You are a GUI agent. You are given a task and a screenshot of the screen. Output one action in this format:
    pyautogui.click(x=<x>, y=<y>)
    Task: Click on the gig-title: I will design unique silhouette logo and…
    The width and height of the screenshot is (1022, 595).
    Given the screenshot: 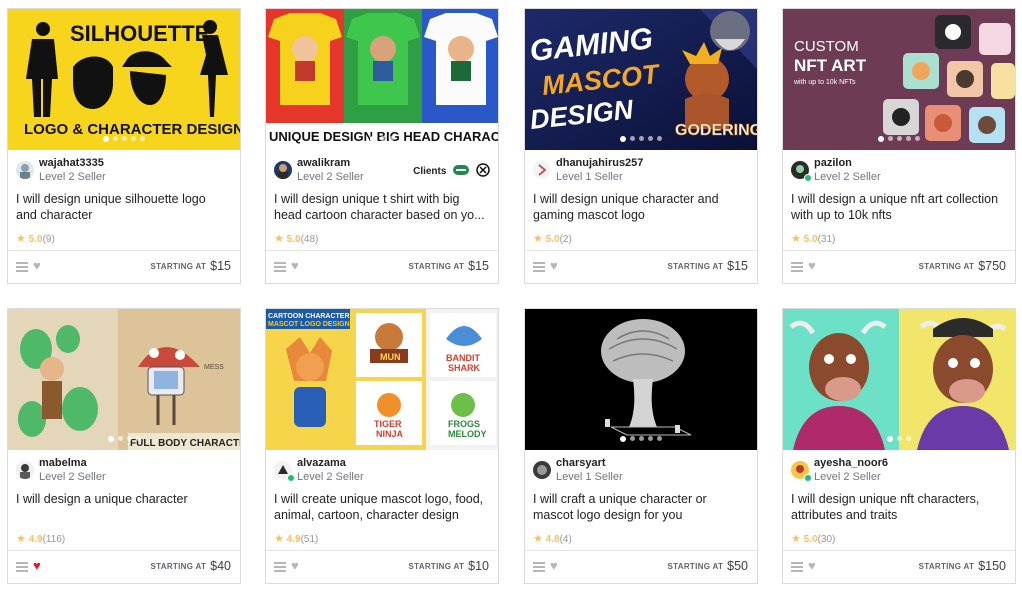 What is the action you would take?
    pyautogui.click(x=123, y=208)
    